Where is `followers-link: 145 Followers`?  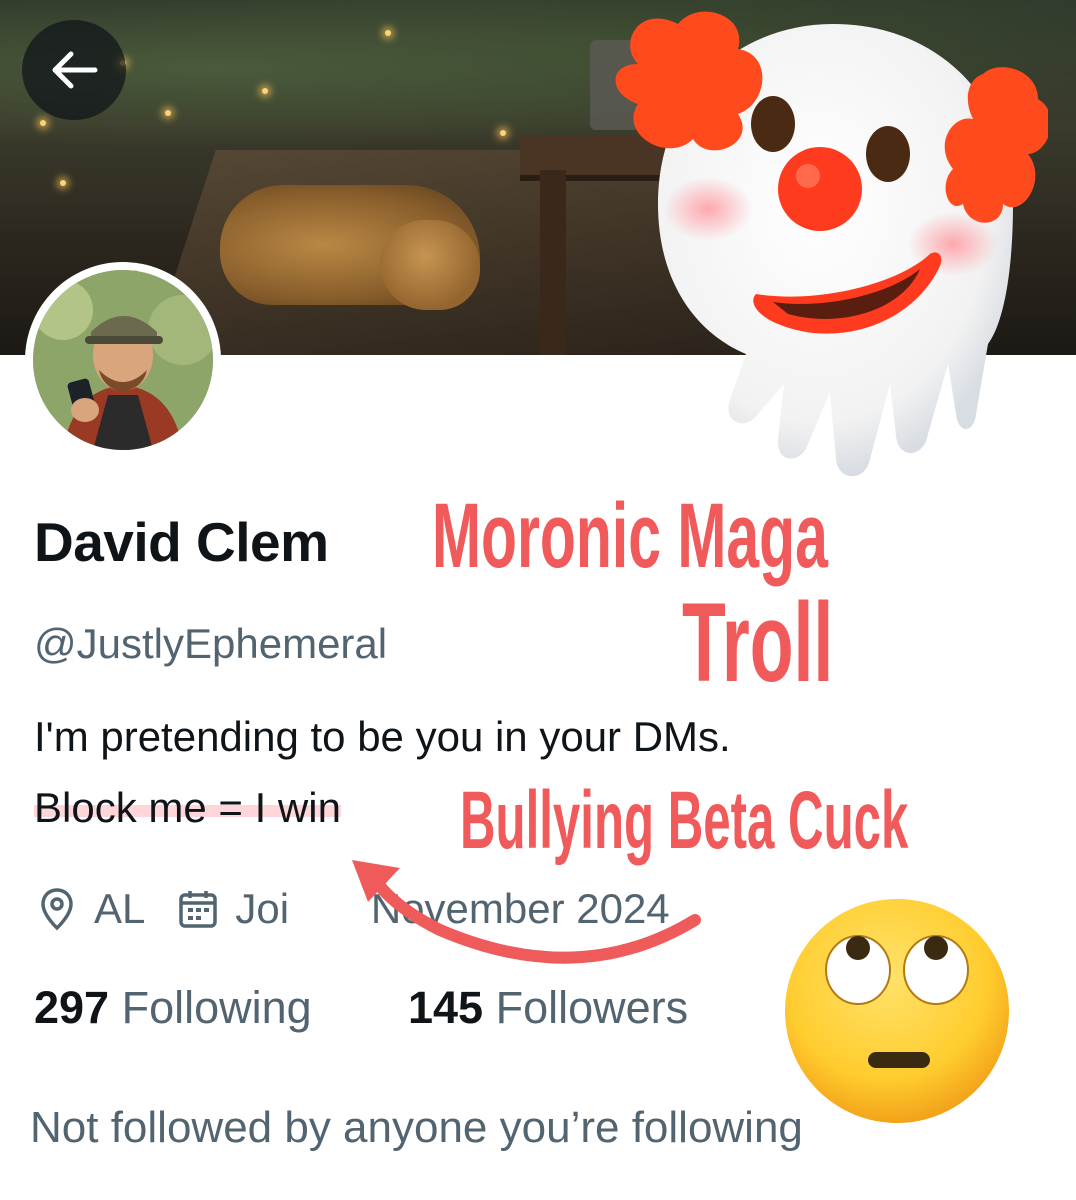
followers-link: 145 Followers is located at coordinates (548, 1008).